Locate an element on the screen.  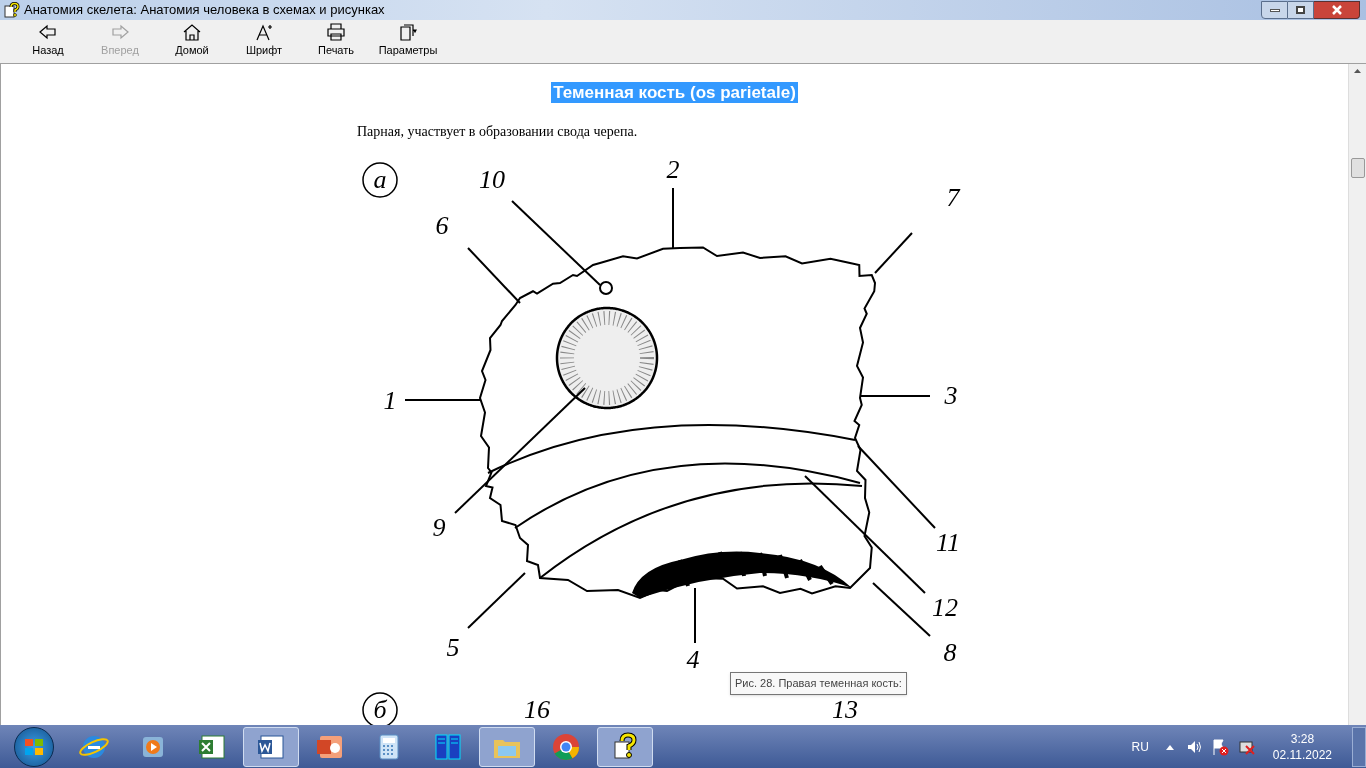
intro-text: Парная, участвует в образовании свода черепа. is located at coordinates (498, 132).